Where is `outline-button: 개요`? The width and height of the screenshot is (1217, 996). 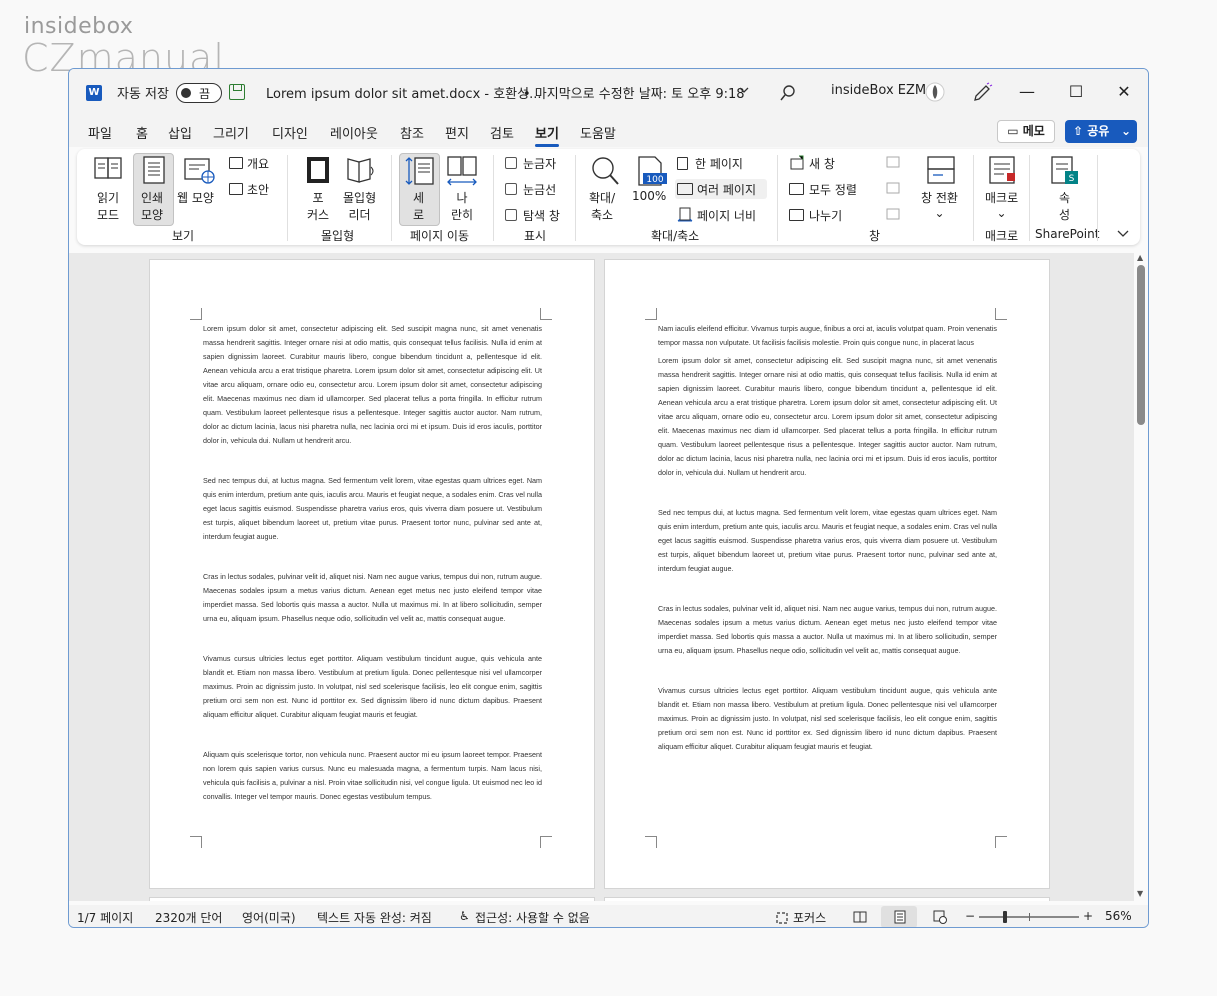
outline-button: 개요 is located at coordinates (258, 163).